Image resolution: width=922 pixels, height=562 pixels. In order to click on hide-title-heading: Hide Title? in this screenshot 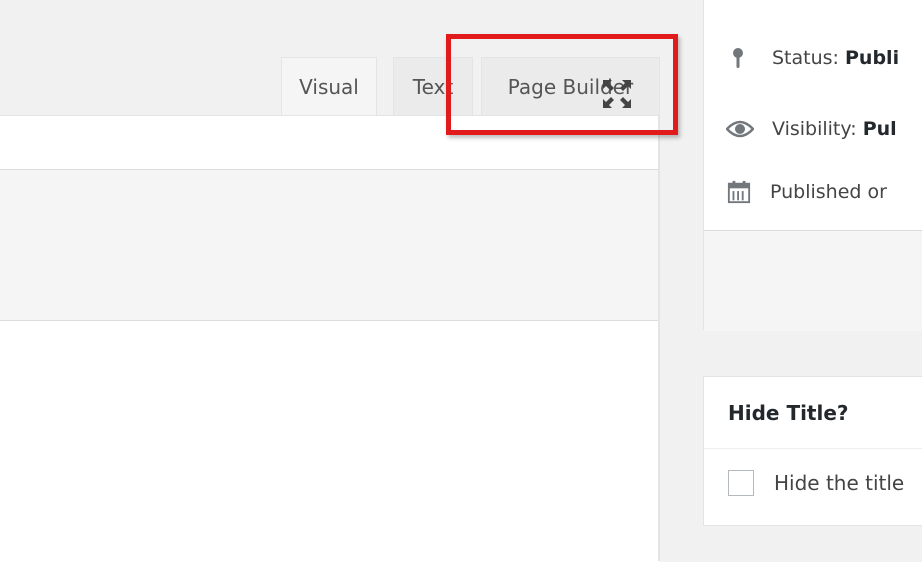, I will do `click(788, 413)`.